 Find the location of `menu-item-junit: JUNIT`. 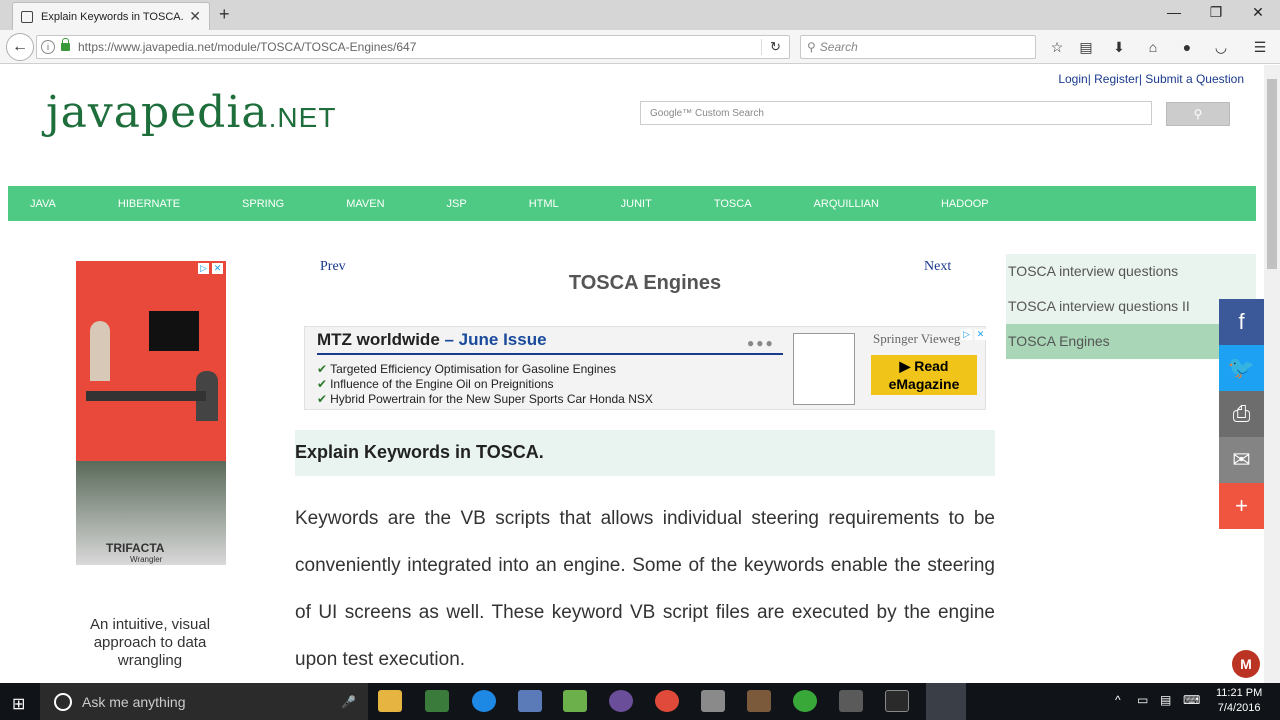

menu-item-junit: JUNIT is located at coordinates (636, 204).